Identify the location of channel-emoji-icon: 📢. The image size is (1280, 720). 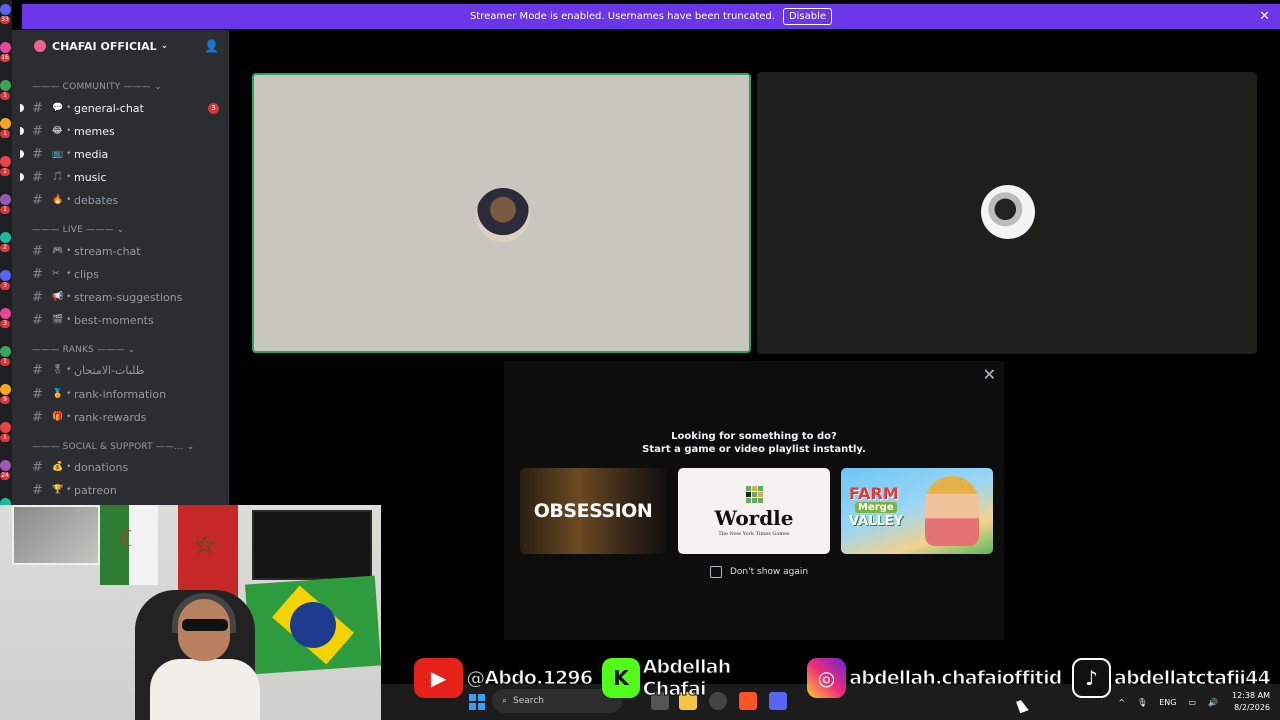
(58, 297).